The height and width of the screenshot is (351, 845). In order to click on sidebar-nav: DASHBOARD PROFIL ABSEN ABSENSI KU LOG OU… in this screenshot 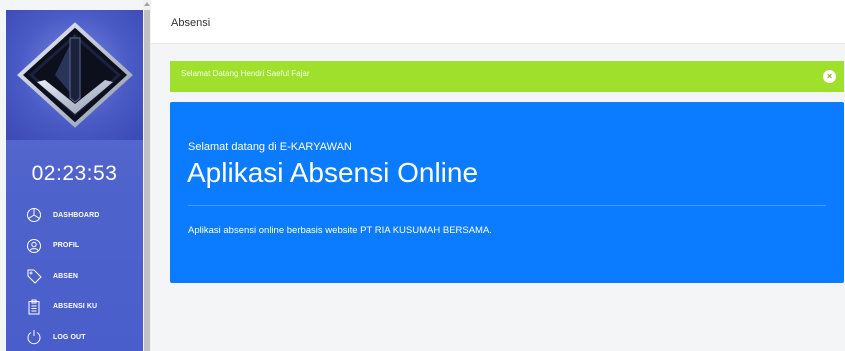, I will do `click(74, 275)`.